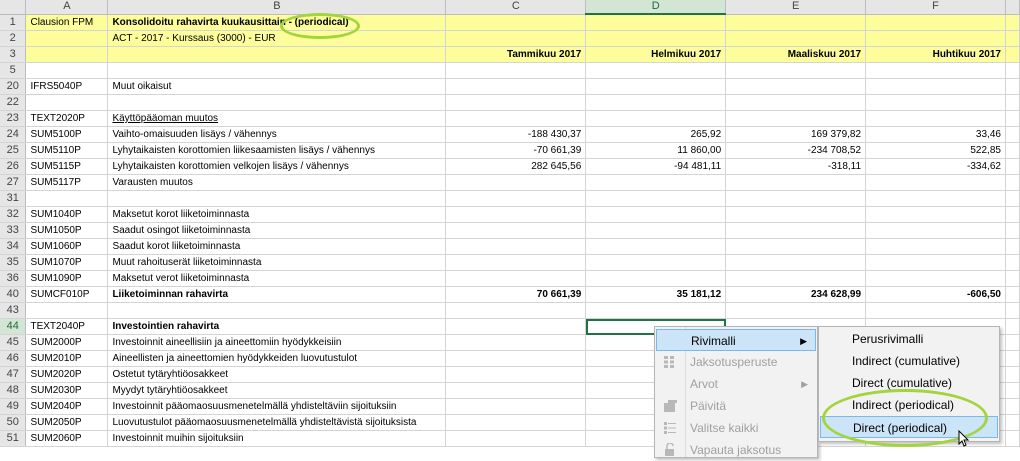 This screenshot has width=1020, height=461. What do you see at coordinates (656, 134) in the screenshot?
I see `cell-d: 265,92` at bounding box center [656, 134].